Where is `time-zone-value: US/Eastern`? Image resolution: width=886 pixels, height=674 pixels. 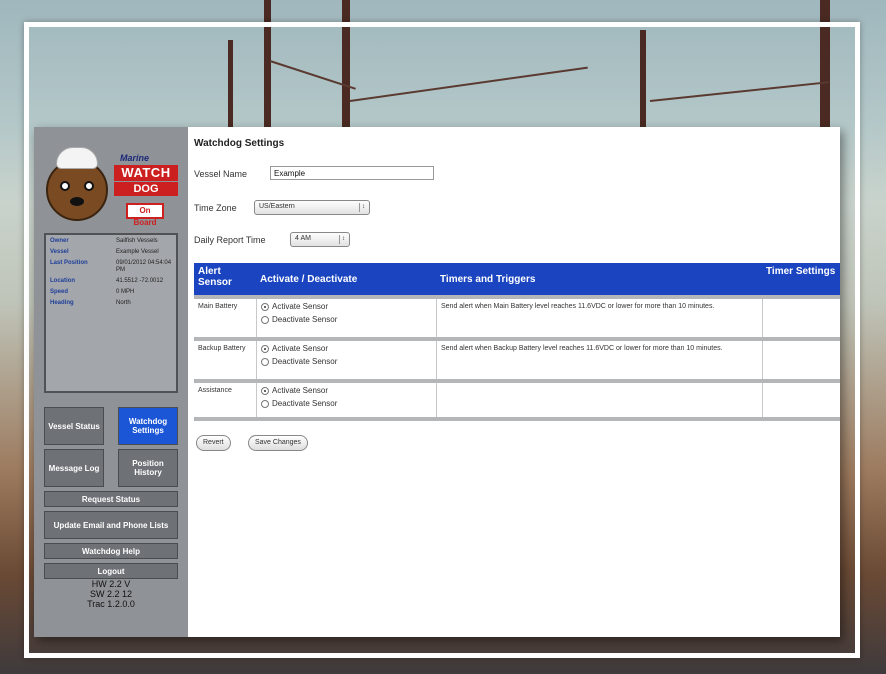 time-zone-value: US/Eastern is located at coordinates (277, 206).